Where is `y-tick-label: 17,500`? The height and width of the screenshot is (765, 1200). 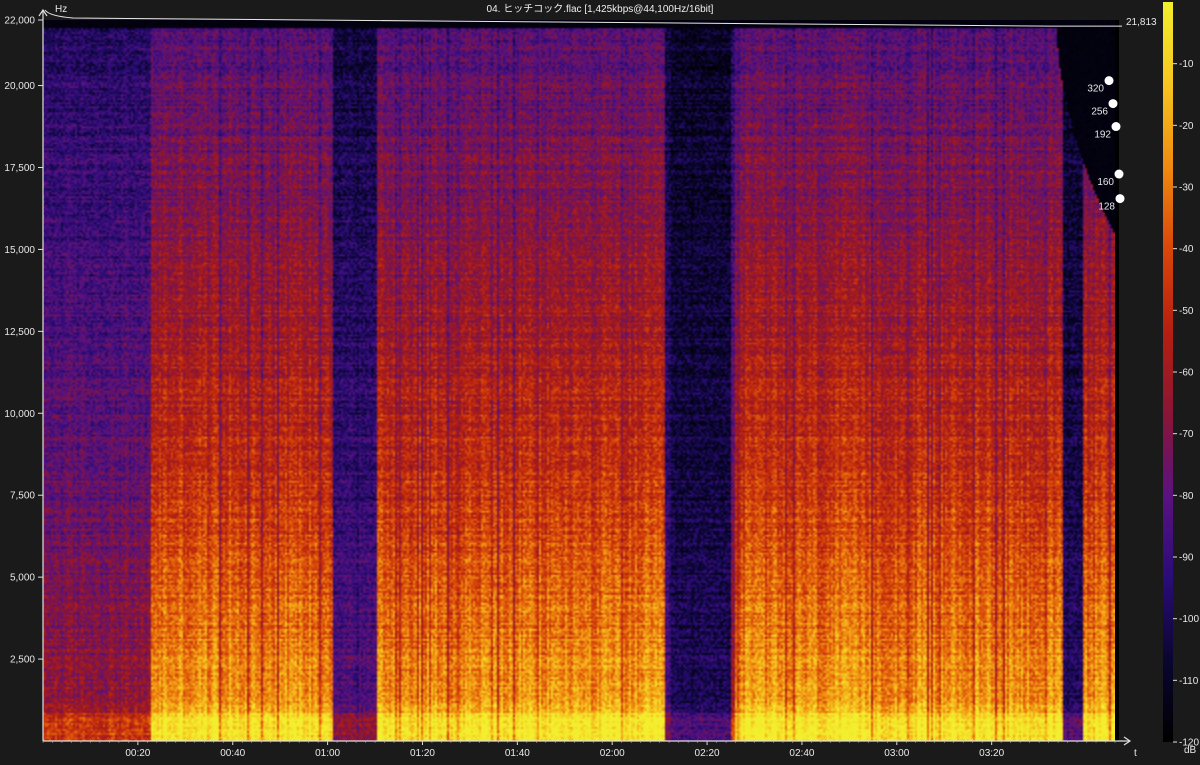 y-tick-label: 17,500 is located at coordinates (19, 168).